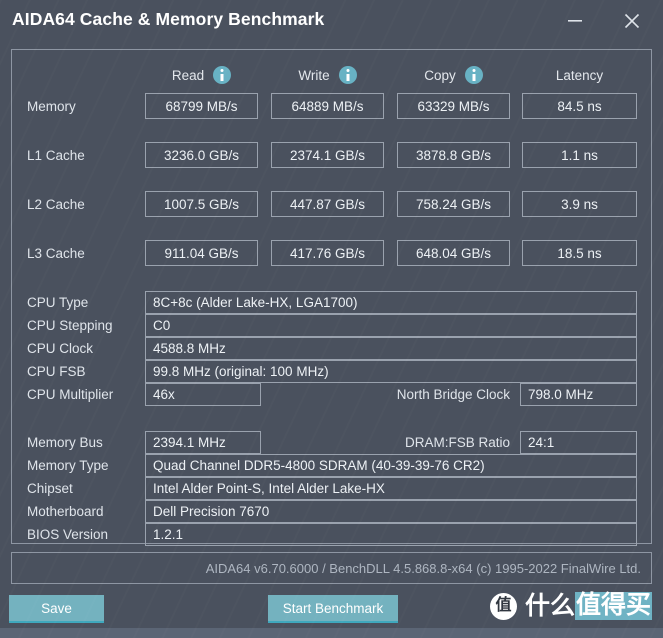 The image size is (663, 638). I want to click on label-memory-bus: Memory Bus, so click(65, 442).